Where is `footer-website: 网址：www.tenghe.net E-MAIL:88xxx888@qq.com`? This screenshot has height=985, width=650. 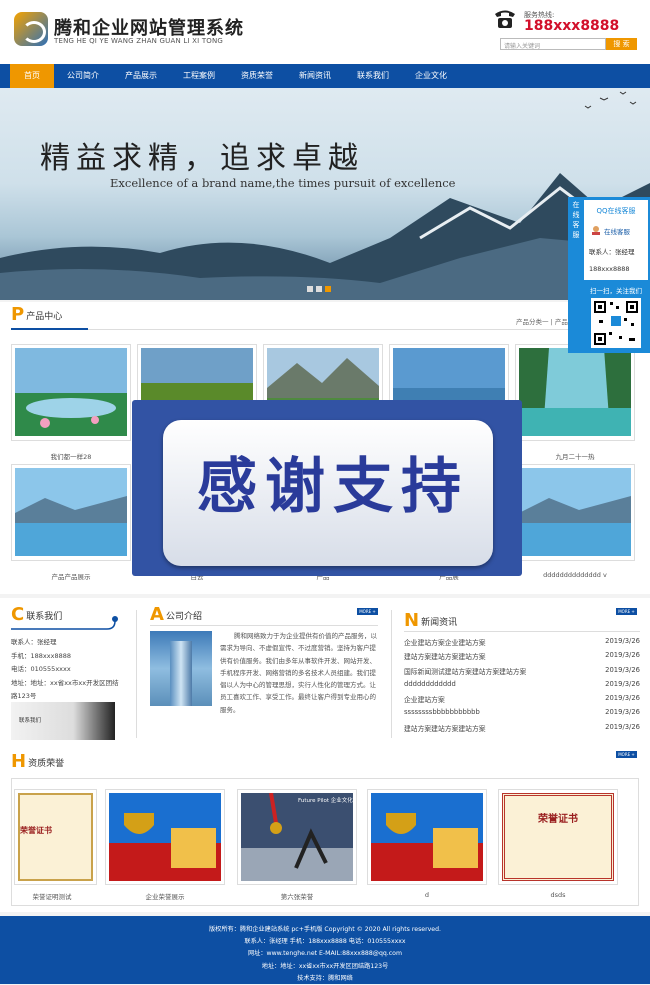 footer-website: 网址：www.tenghe.net E-MAIL:88xxx888@qq.com is located at coordinates (325, 954).